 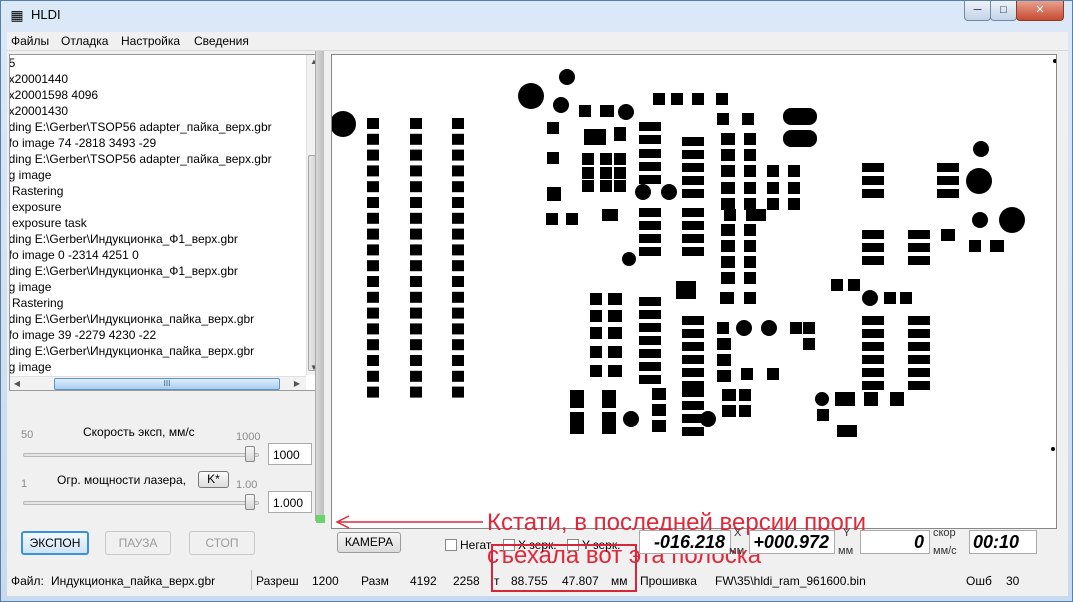 I want to click on menu-debug: Отладка, so click(x=84, y=41).